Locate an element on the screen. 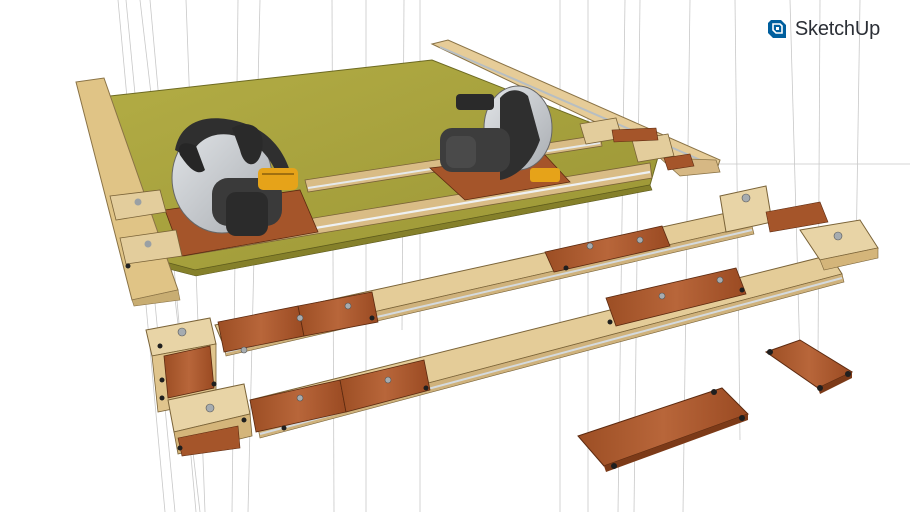 The height and width of the screenshot is (512, 910). end-block-right-back is located at coordinates (746, 209).